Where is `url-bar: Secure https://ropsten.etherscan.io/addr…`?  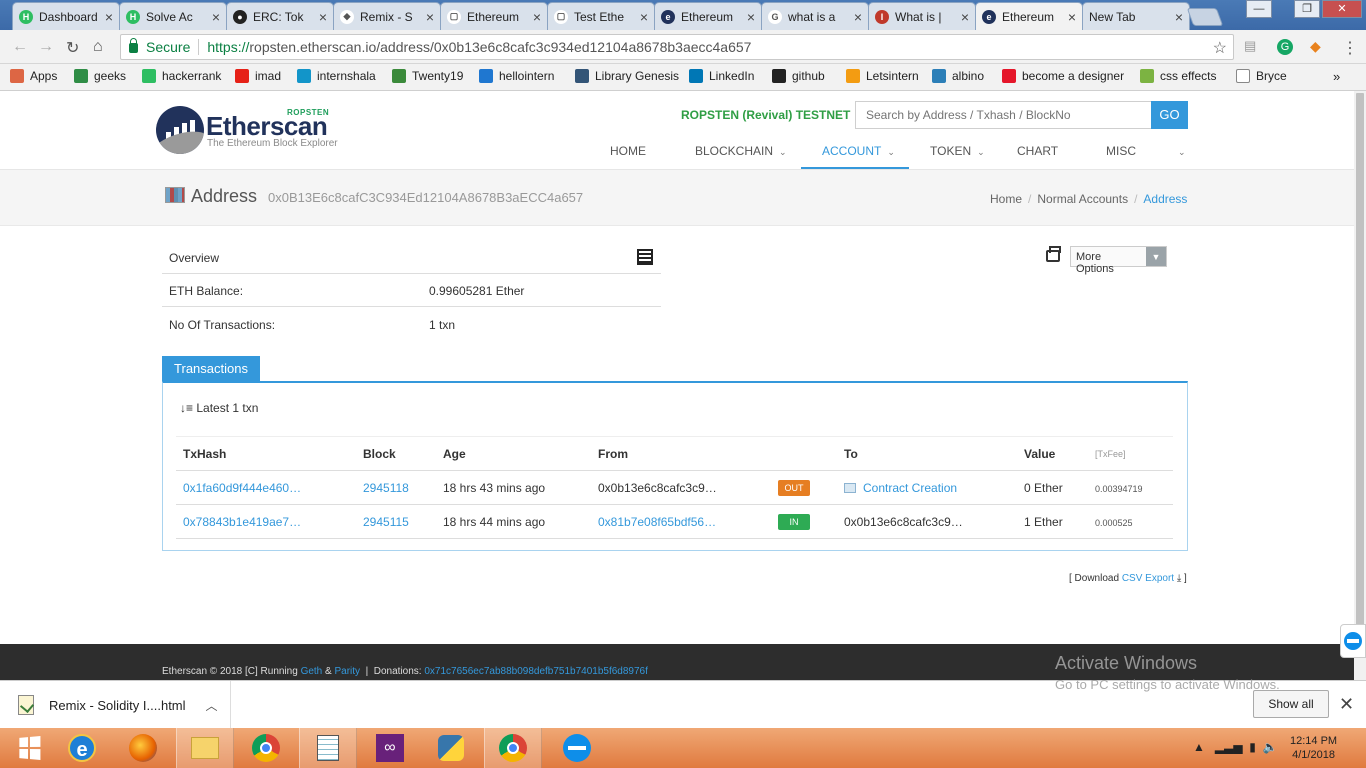 url-bar: Secure https://ropsten.etherscan.io/addr… is located at coordinates (677, 47).